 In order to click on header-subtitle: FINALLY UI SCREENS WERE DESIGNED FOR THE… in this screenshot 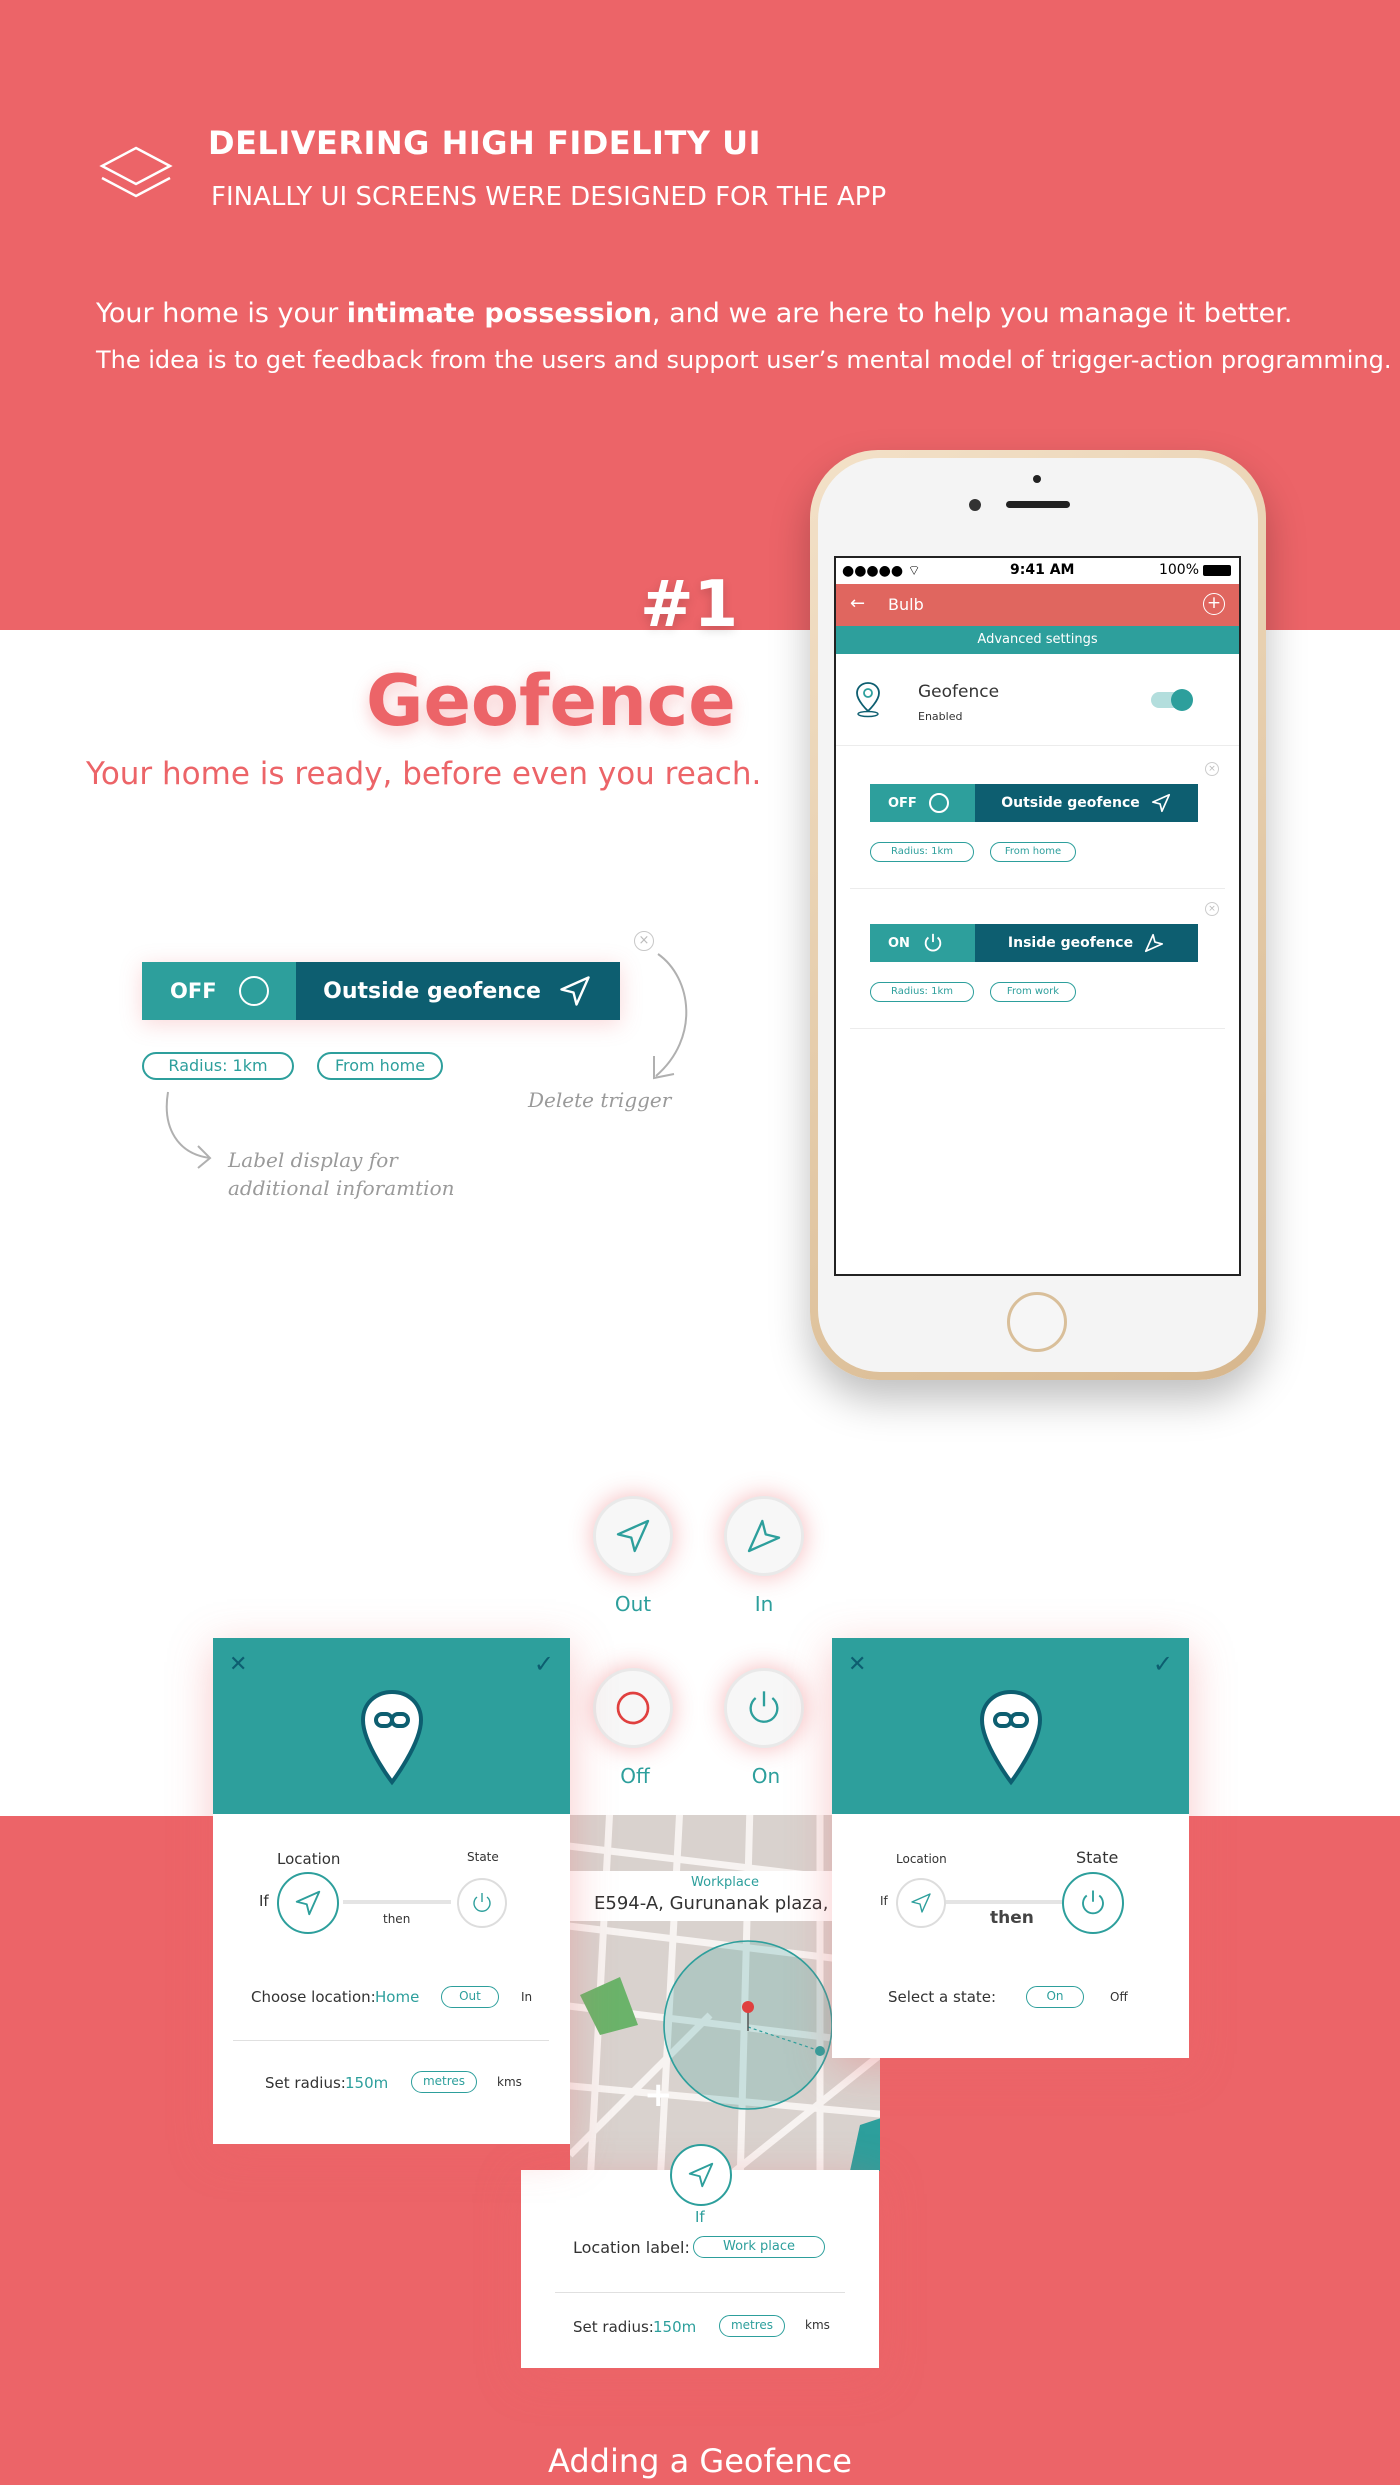, I will do `click(549, 197)`.